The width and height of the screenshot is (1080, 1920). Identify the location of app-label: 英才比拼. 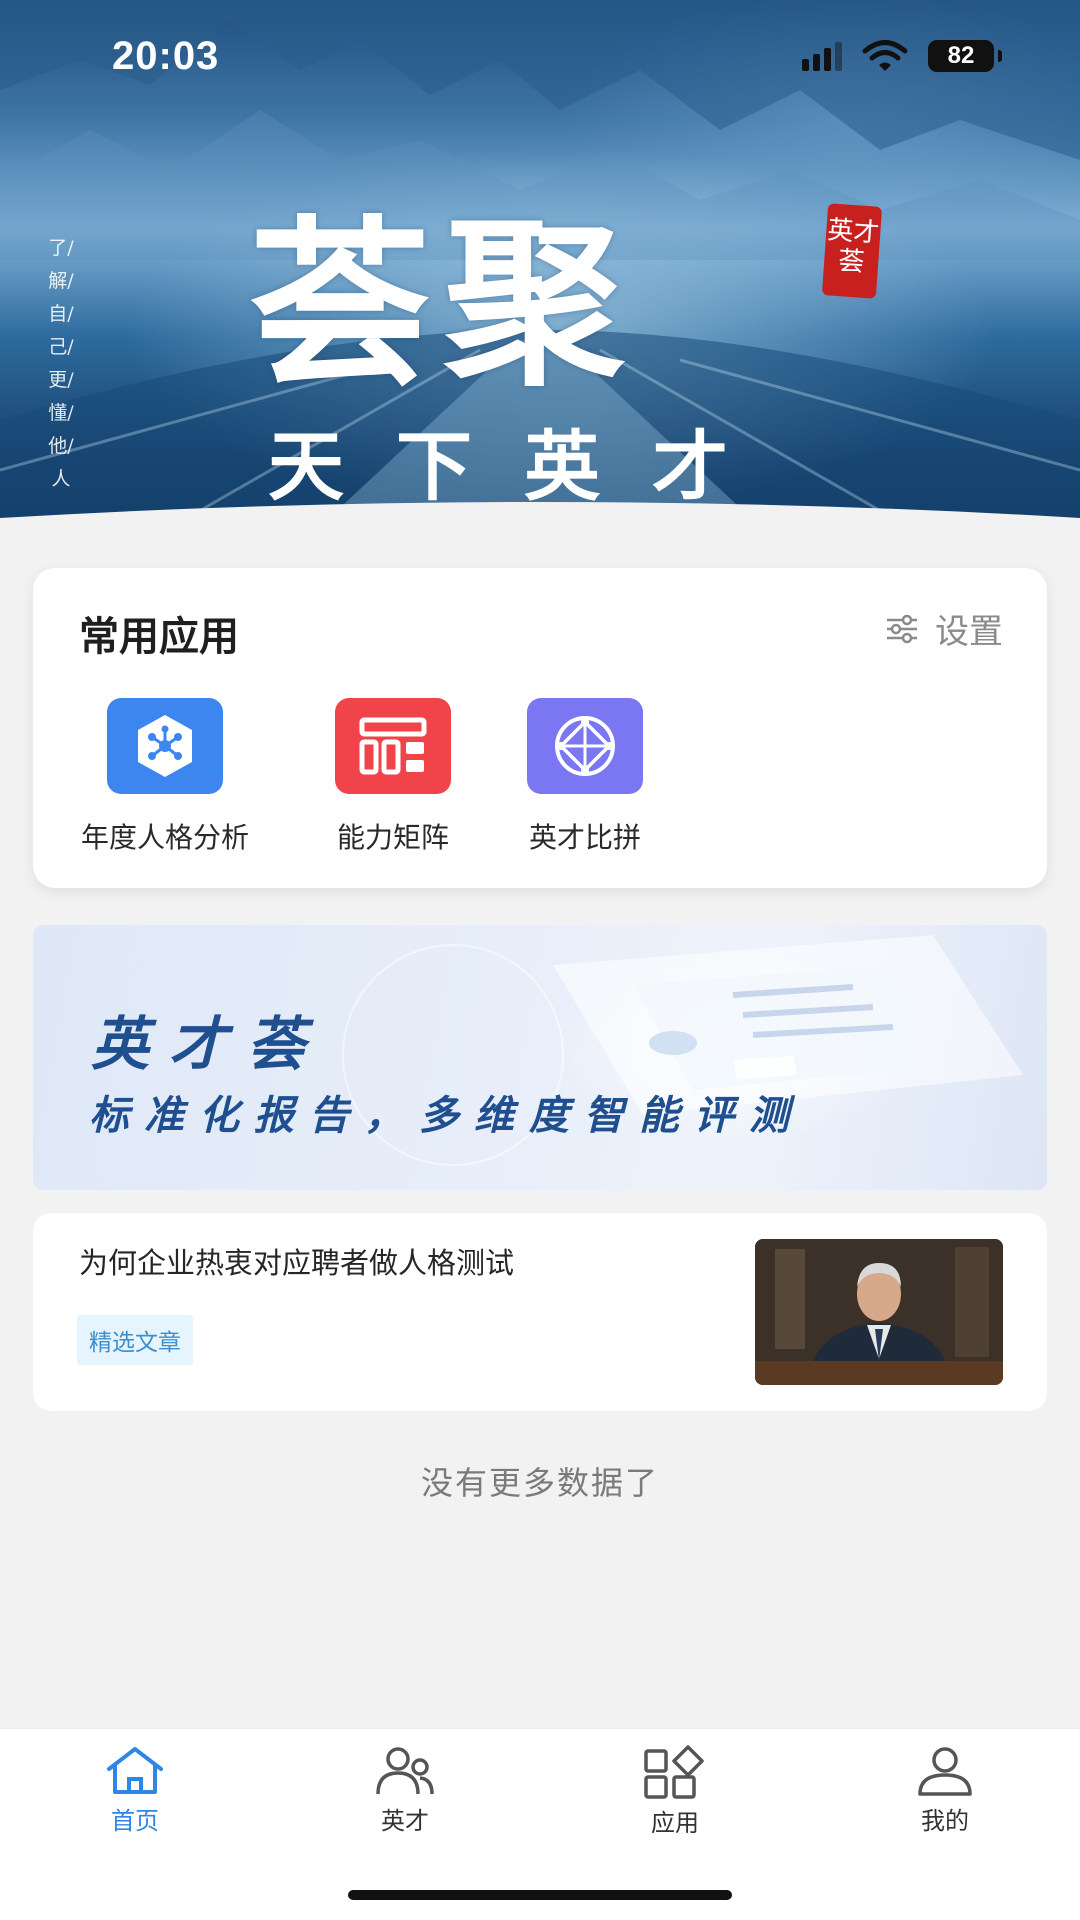
(584, 837).